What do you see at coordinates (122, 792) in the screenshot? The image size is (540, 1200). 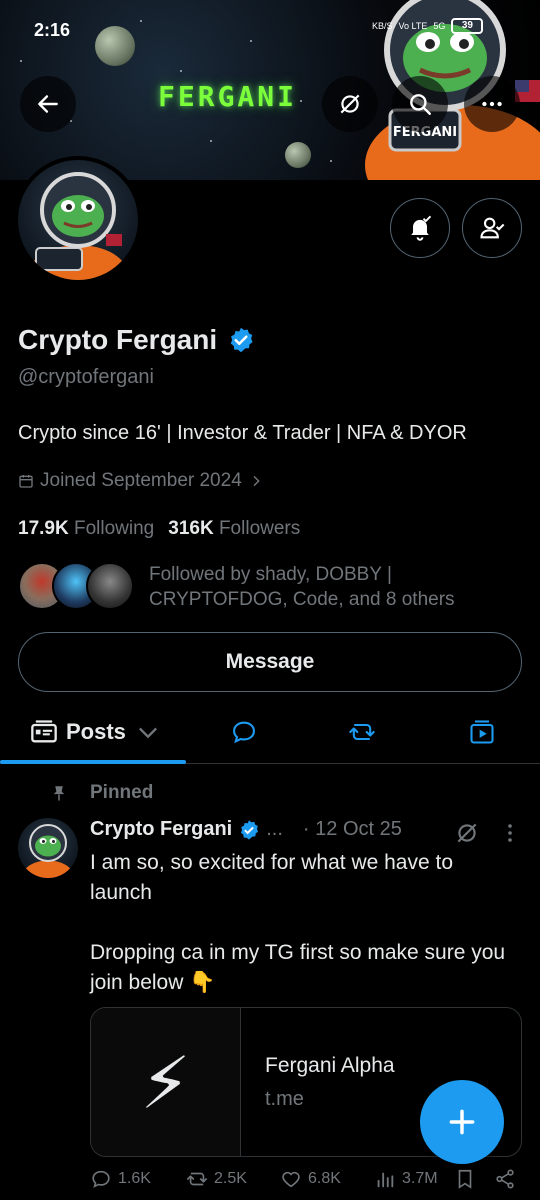 I see `pinned-label: Pinned` at bounding box center [122, 792].